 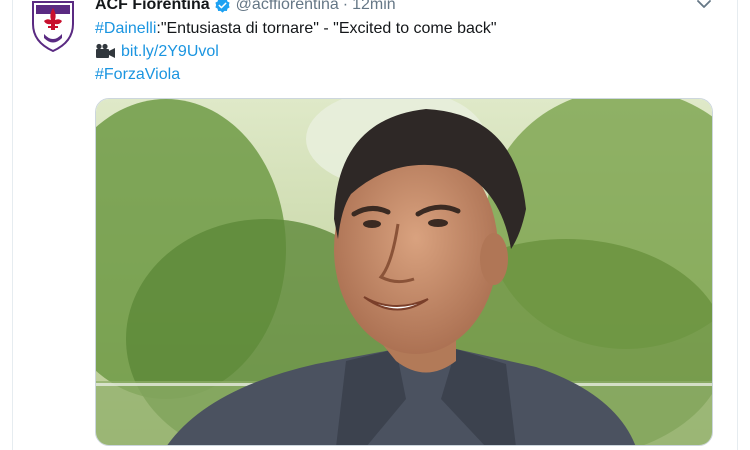 I want to click on tweet-text-line-3: #ForzaViola, so click(x=137, y=75).